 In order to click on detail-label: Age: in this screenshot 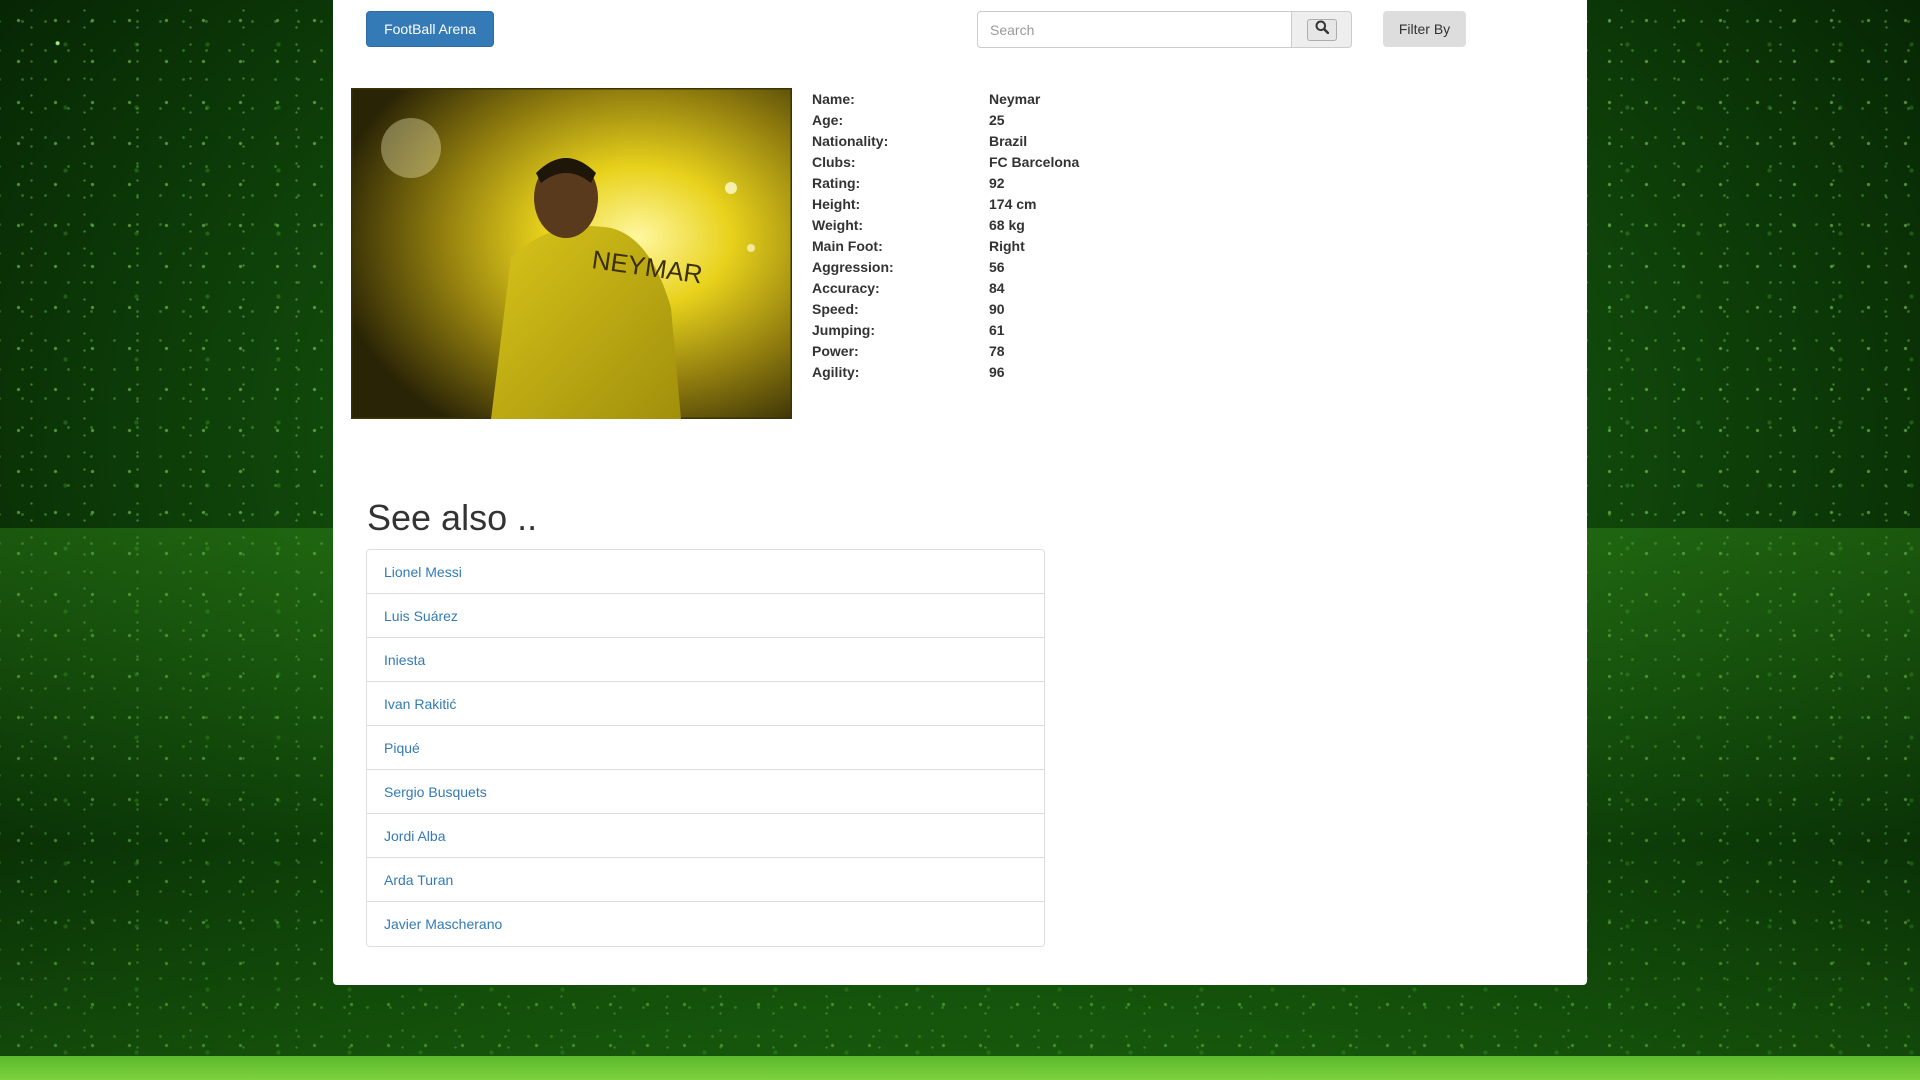, I will do `click(828, 120)`.